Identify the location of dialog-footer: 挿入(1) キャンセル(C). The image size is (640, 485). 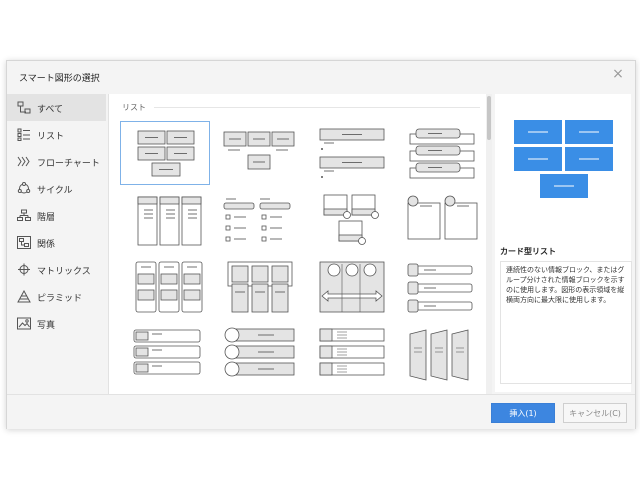
(321, 411).